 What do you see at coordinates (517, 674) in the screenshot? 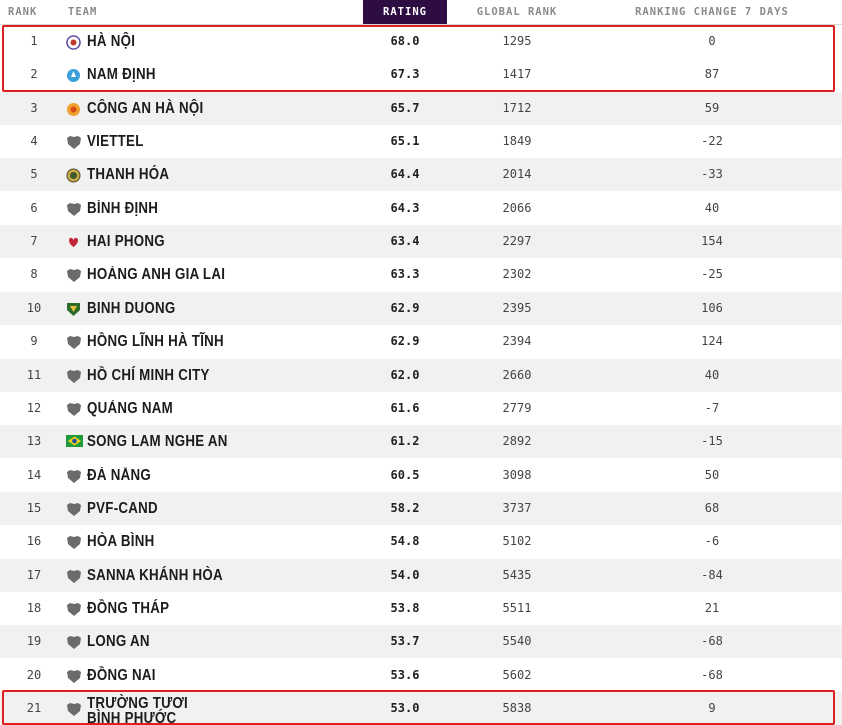
I see `global-rank-cell: 5602` at bounding box center [517, 674].